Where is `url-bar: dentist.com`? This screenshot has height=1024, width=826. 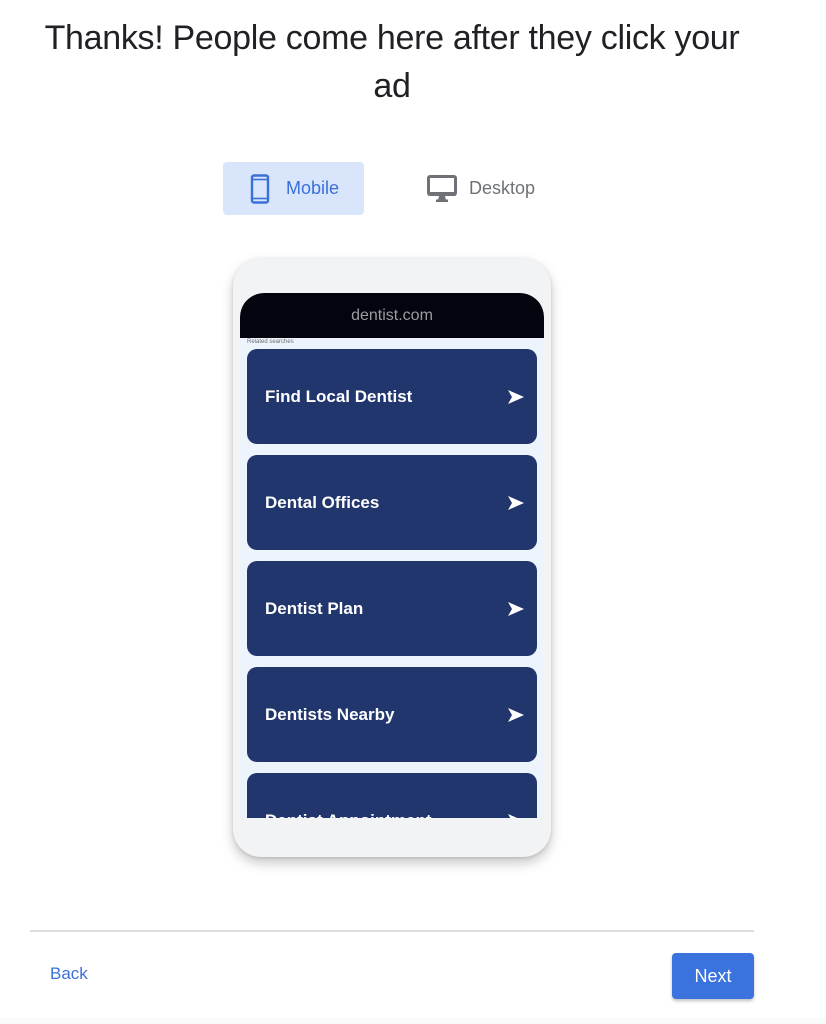 url-bar: dentist.com is located at coordinates (392, 315).